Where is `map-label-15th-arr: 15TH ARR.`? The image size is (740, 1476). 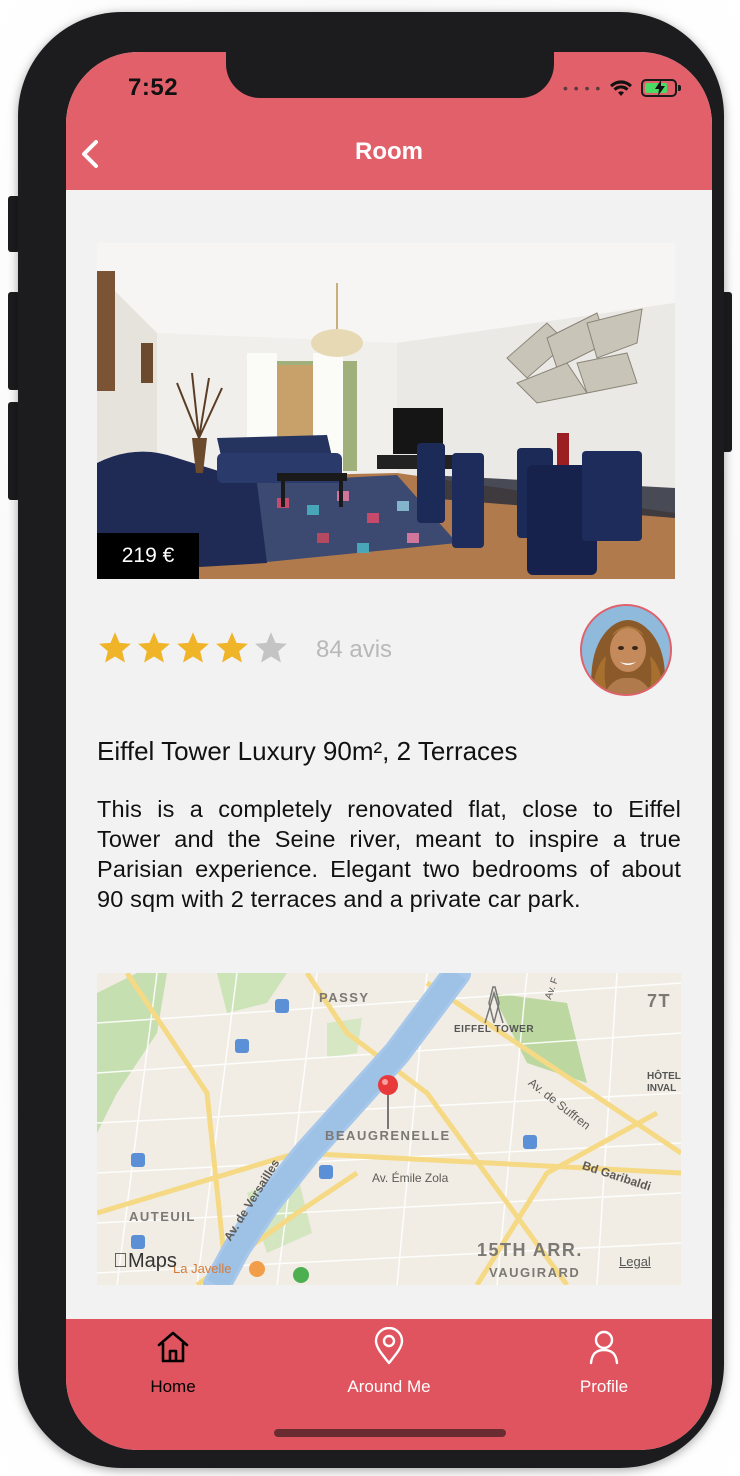 map-label-15th-arr: 15TH ARR. is located at coordinates (530, 1250).